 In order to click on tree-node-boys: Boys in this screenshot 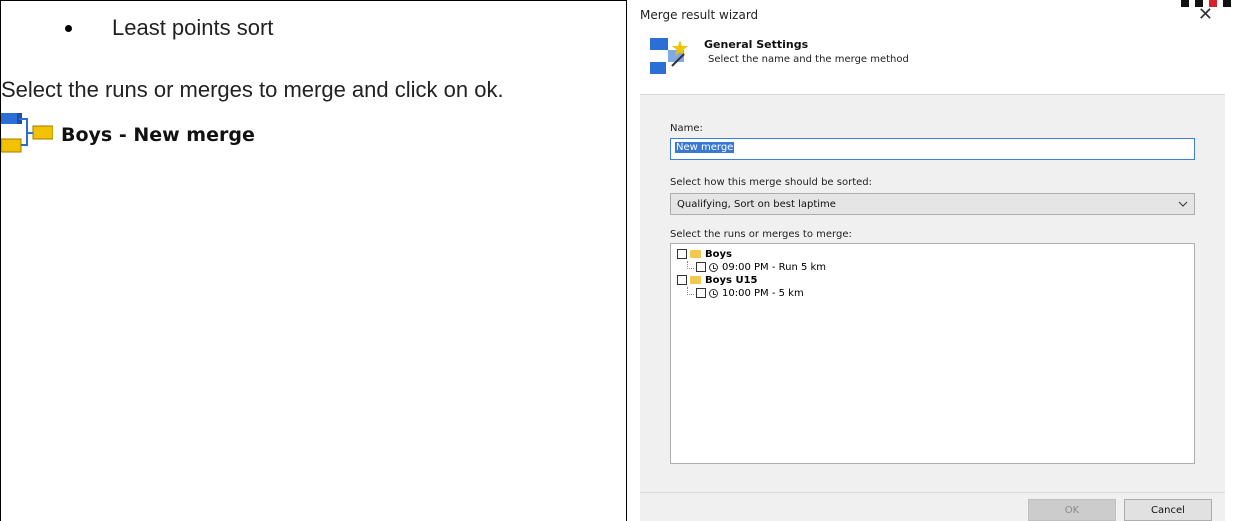, I will do `click(932, 254)`.